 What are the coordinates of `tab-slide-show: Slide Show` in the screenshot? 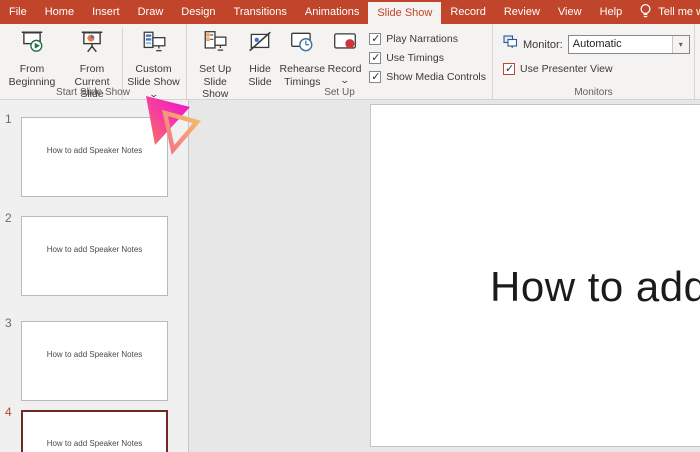 It's located at (405, 13).